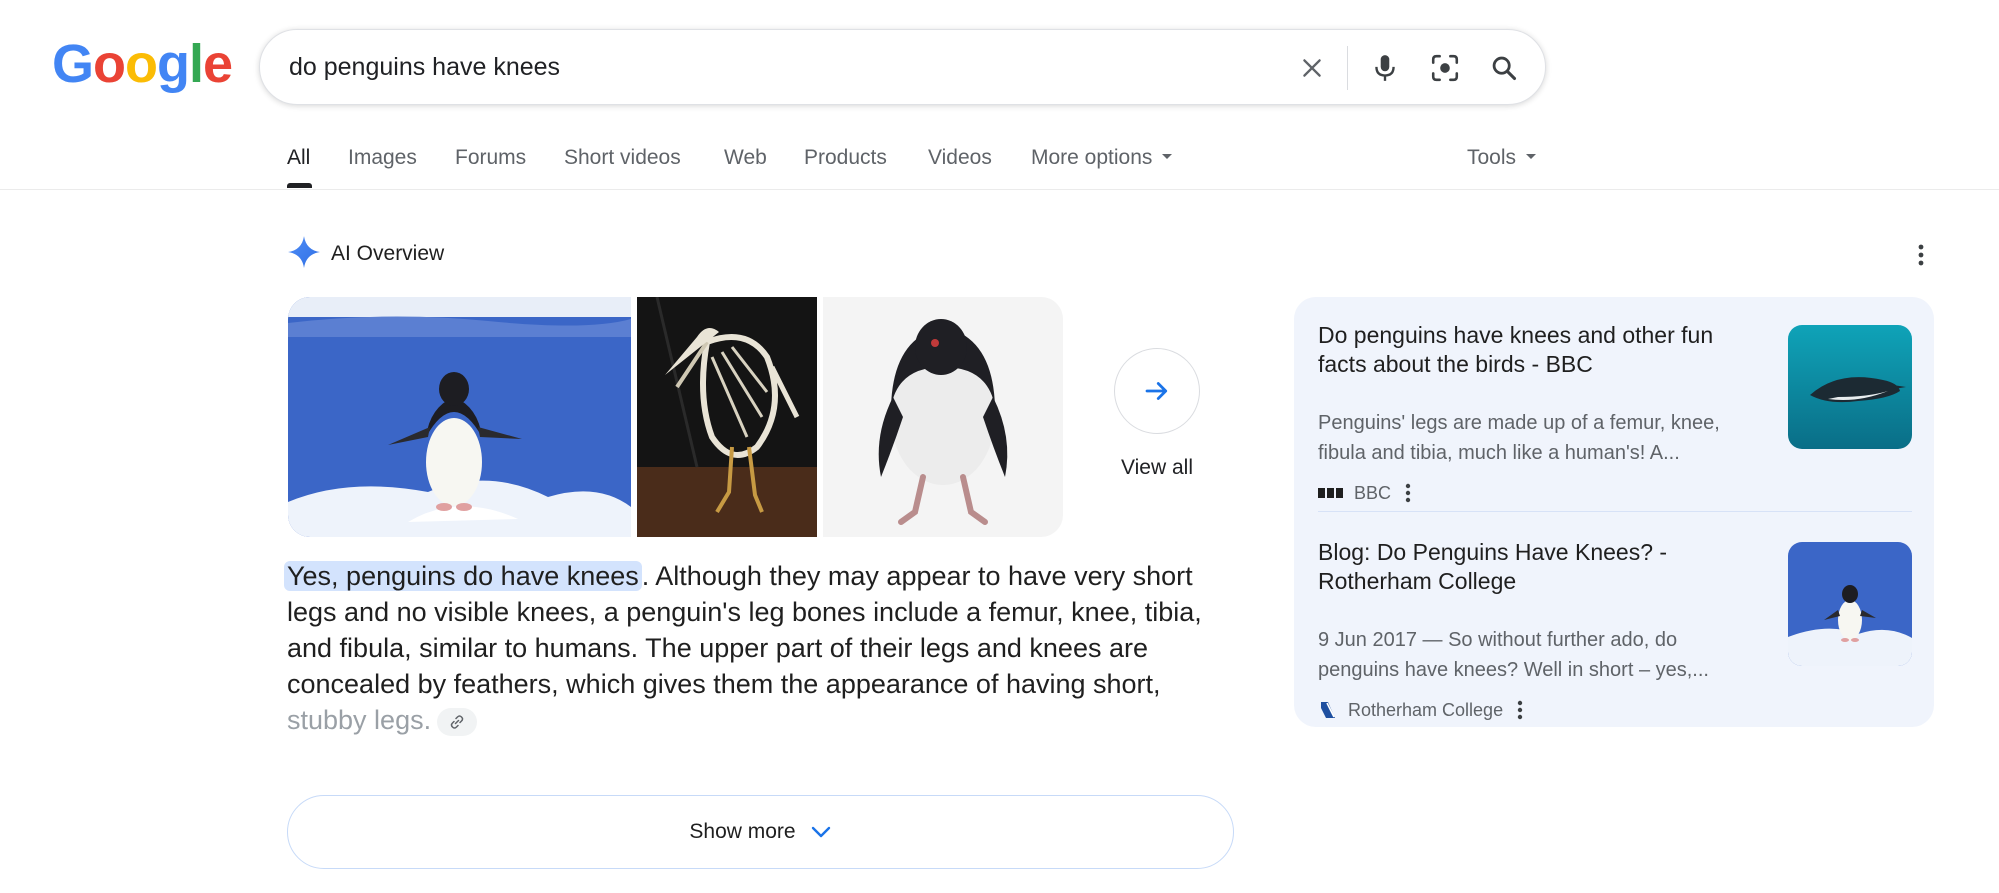 This screenshot has height=893, width=1999. What do you see at coordinates (463, 576) in the screenshot?
I see `answer-highlight: Yes, penguins do have knees` at bounding box center [463, 576].